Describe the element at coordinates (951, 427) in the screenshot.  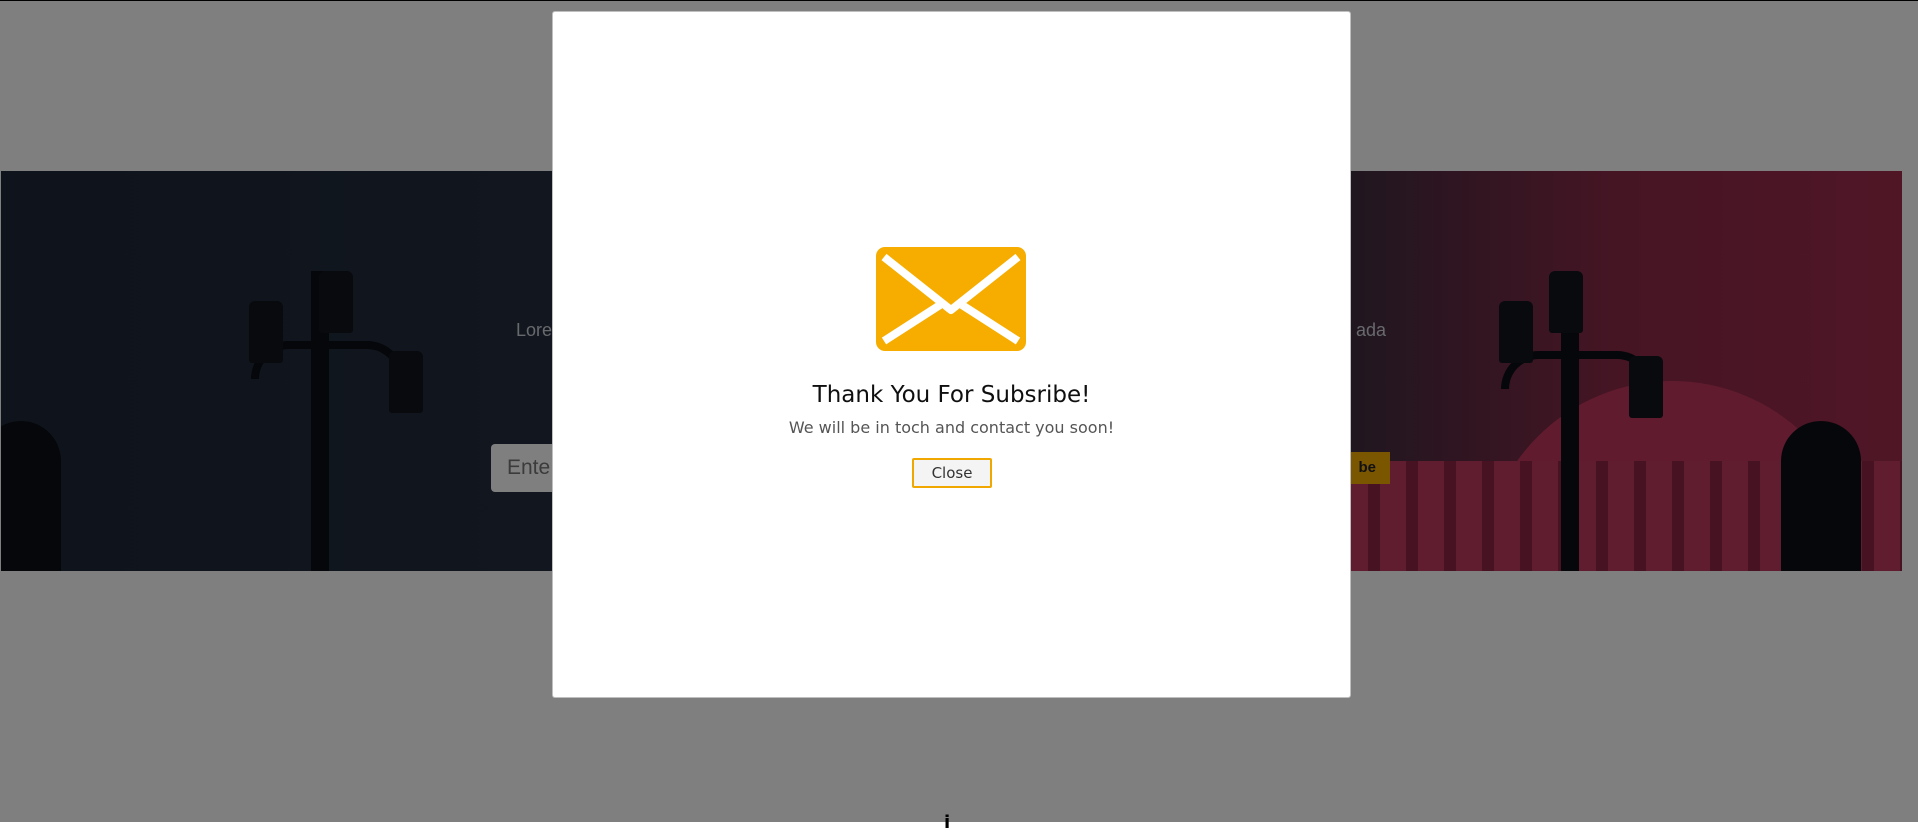
I see `modal-message: We will be in toch and contact you soon!` at that location.